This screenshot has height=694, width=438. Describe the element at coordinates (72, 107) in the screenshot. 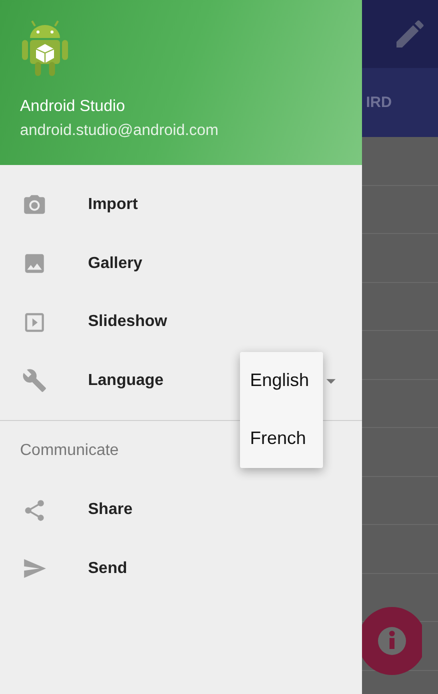

I see `account-name: Android Studio` at that location.